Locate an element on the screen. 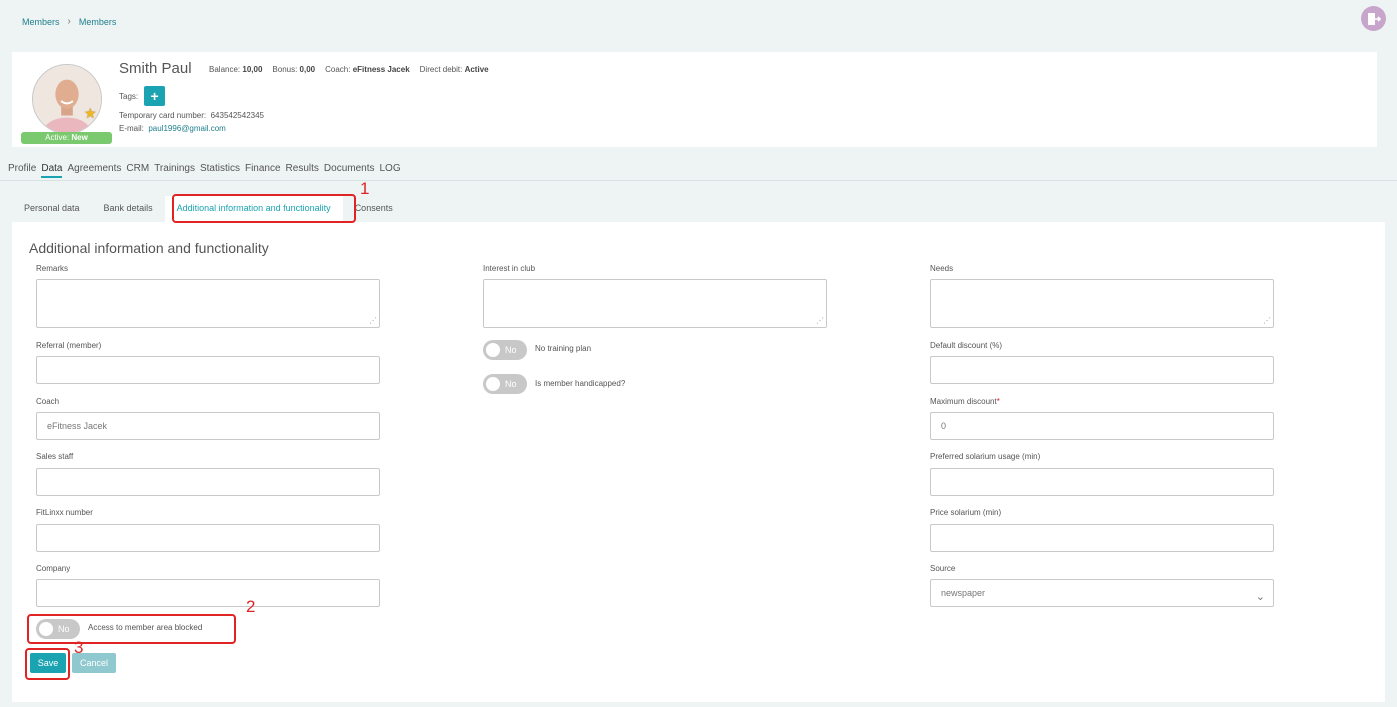 The height and width of the screenshot is (707, 1397). fitlinxx-label: FitLinxx number is located at coordinates (64, 512).